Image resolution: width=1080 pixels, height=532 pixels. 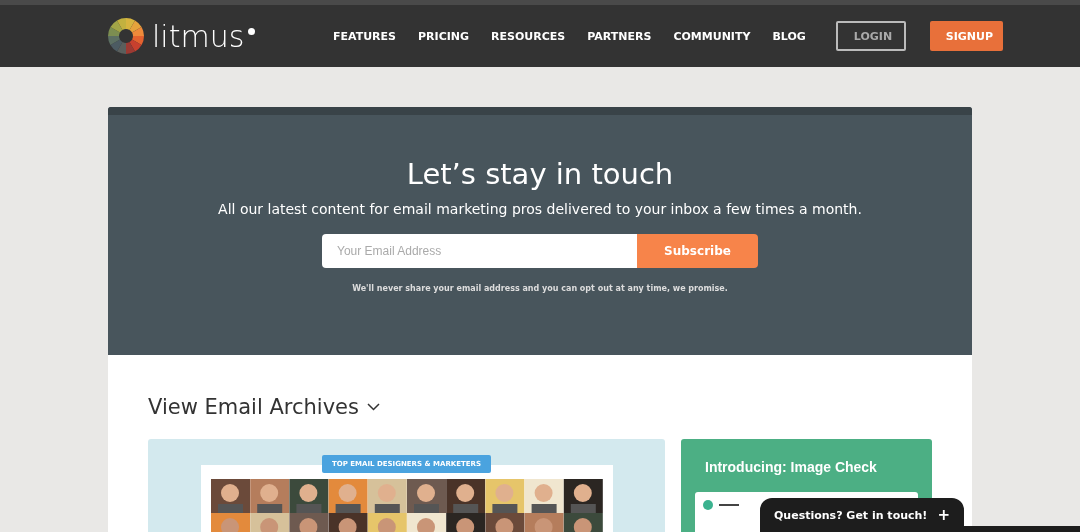 I want to click on email-field: Your Email Address, so click(x=479, y=251).